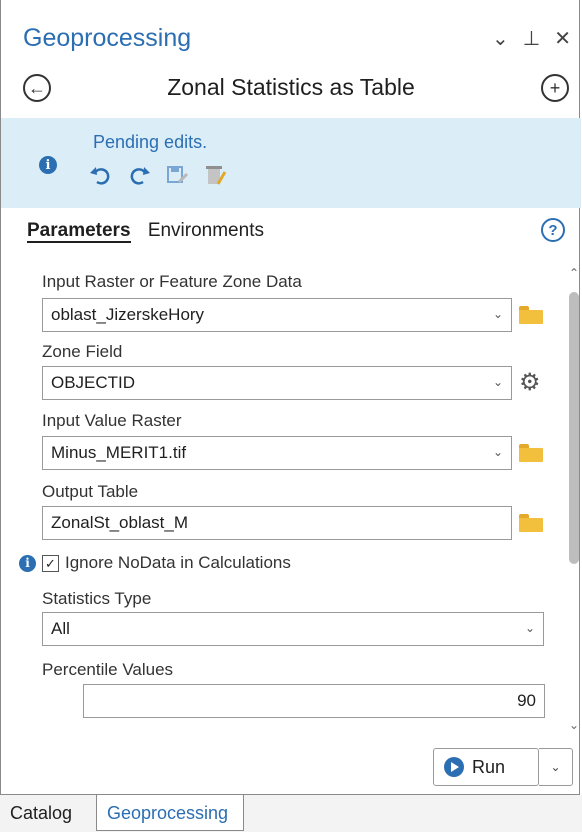 This screenshot has height=832, width=582. I want to click on run-options-dropdown: ⌄, so click(556, 767).